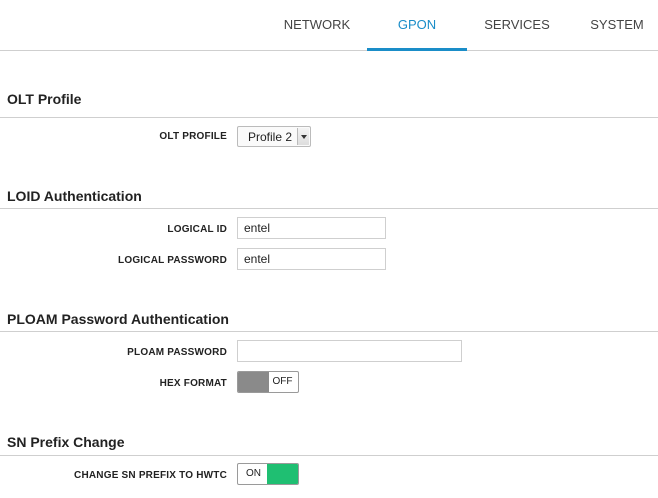 The height and width of the screenshot is (498, 658). I want to click on change-sn-prefix-toggle: ON, so click(268, 474).